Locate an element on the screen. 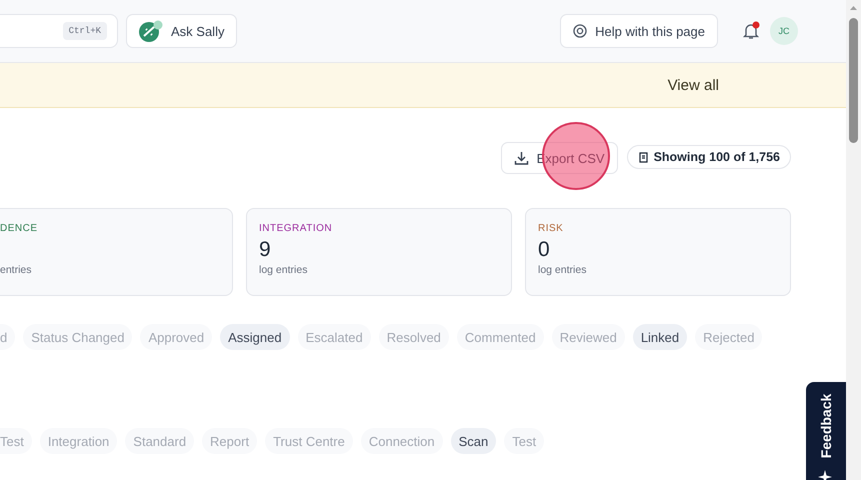 The height and width of the screenshot is (480, 861). entry-count-badge: Showing 100 of 1,756 is located at coordinates (708, 157).